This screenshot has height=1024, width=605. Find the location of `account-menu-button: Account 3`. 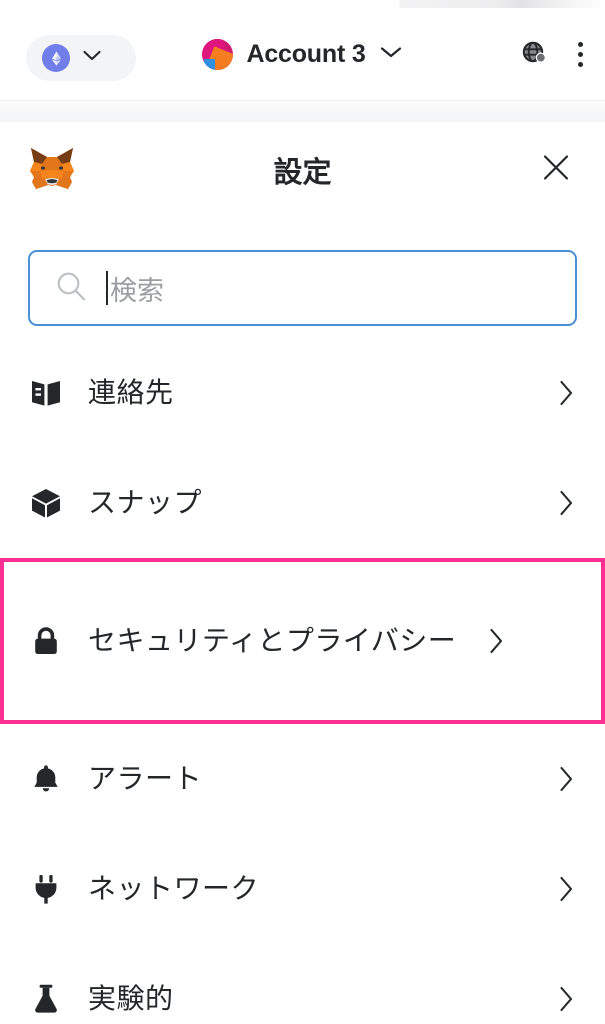

account-menu-button: Account 3 is located at coordinates (302, 54).